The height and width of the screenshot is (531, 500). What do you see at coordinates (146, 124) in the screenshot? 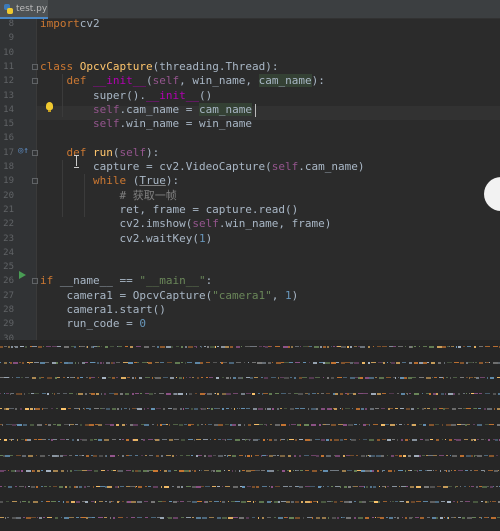
I see `code-line: self.win_name = win_name` at bounding box center [146, 124].